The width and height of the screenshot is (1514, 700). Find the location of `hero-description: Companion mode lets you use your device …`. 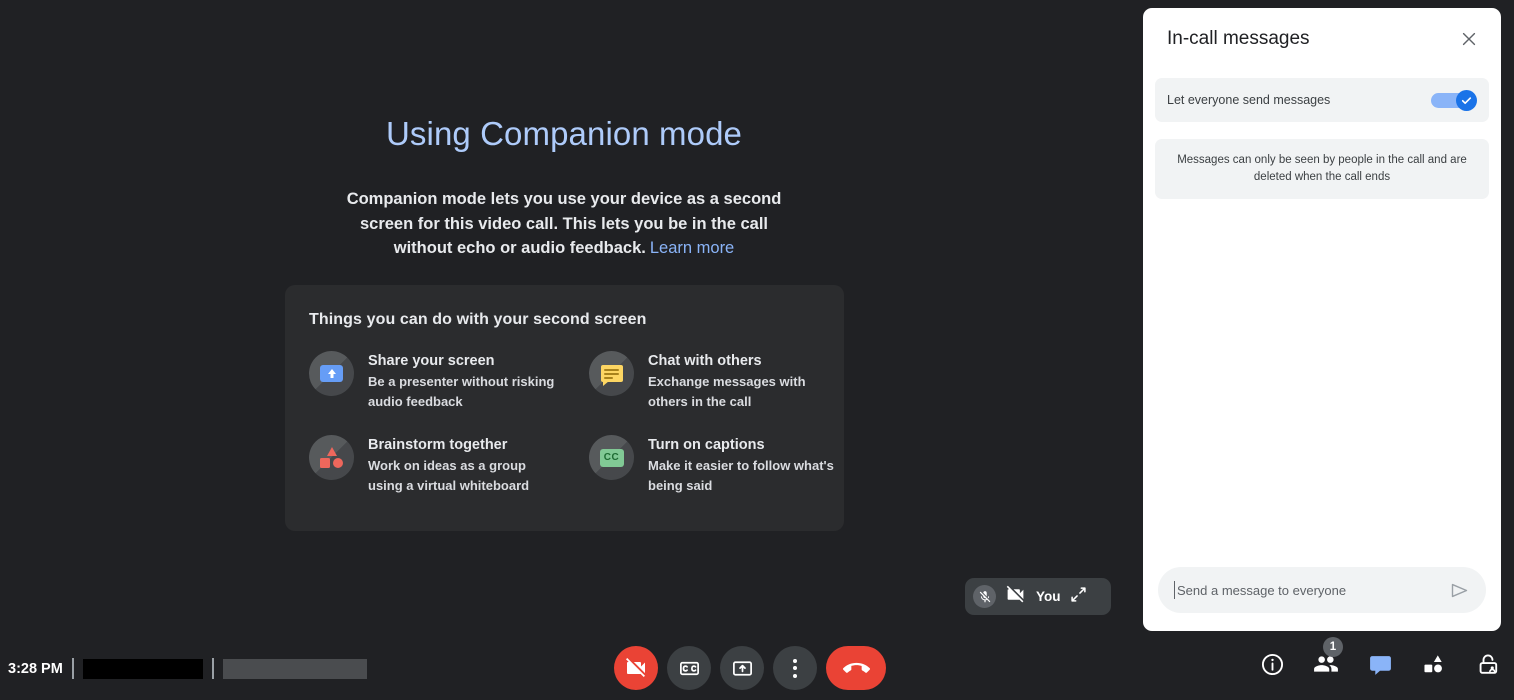

hero-description: Companion mode lets you use your device … is located at coordinates (564, 224).